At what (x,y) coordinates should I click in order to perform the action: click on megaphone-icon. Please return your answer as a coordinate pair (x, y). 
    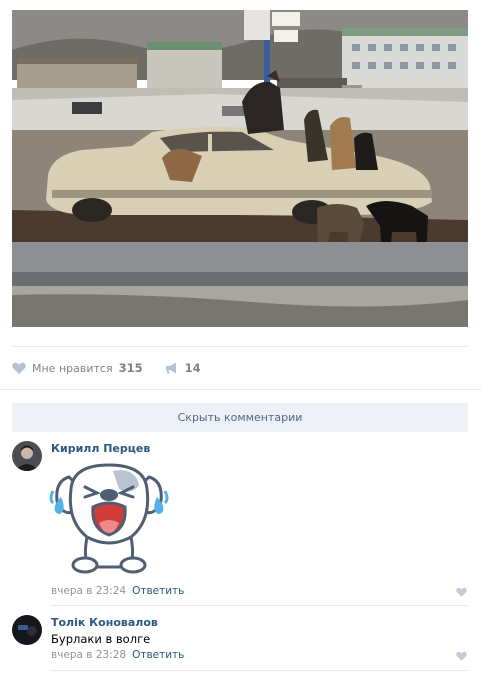
    Looking at the image, I should click on (172, 368).